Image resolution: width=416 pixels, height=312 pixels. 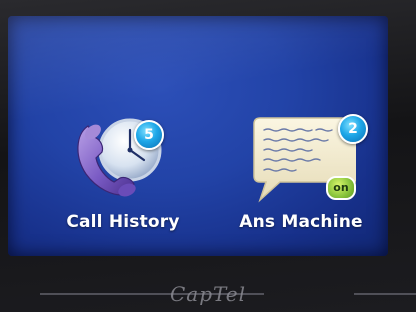 I want to click on message-count-badge: 2, so click(x=353, y=129).